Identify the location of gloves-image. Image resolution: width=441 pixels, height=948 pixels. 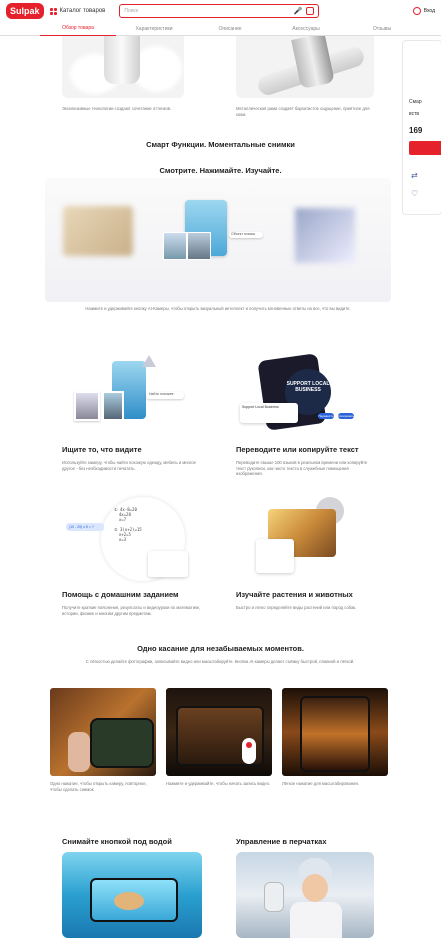
(305, 895).